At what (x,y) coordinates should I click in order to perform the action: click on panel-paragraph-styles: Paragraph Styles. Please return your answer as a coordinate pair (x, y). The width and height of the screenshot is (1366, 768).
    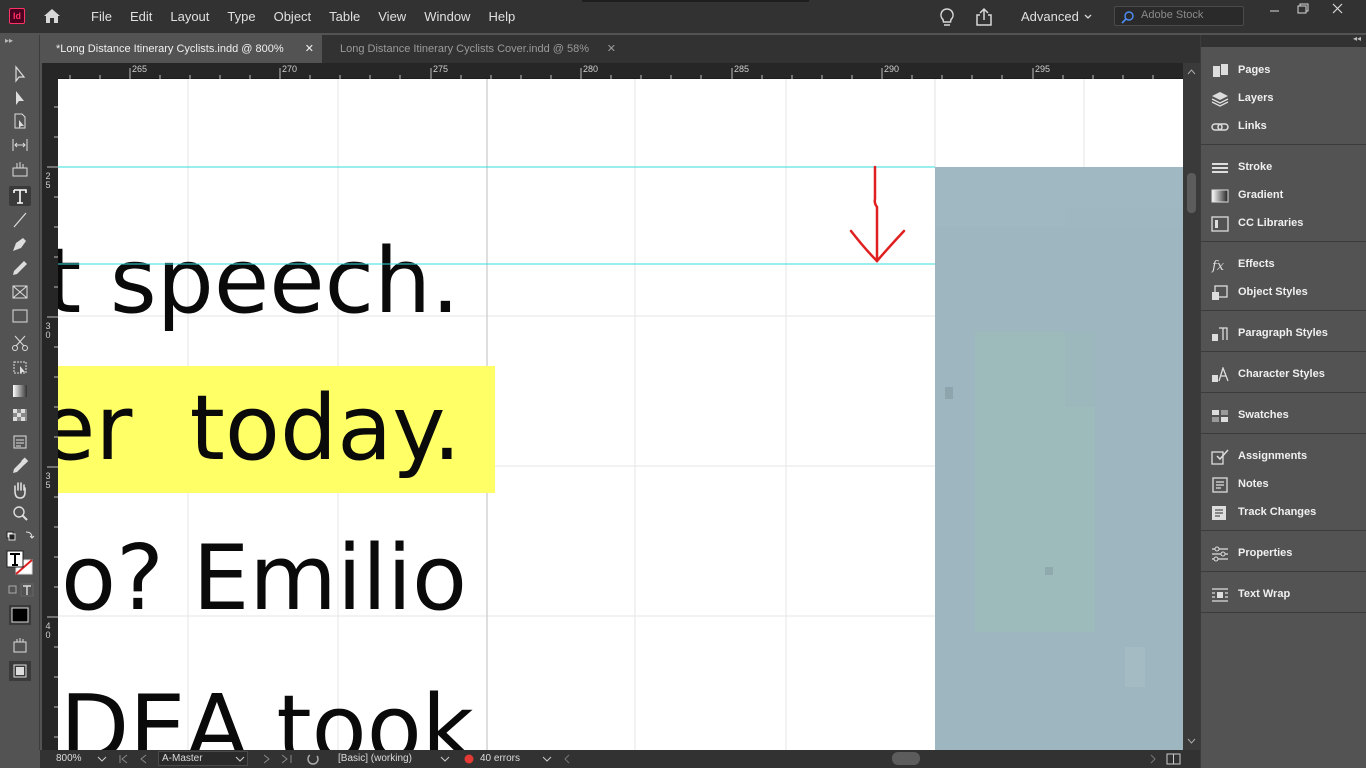
    Looking at the image, I should click on (1283, 334).